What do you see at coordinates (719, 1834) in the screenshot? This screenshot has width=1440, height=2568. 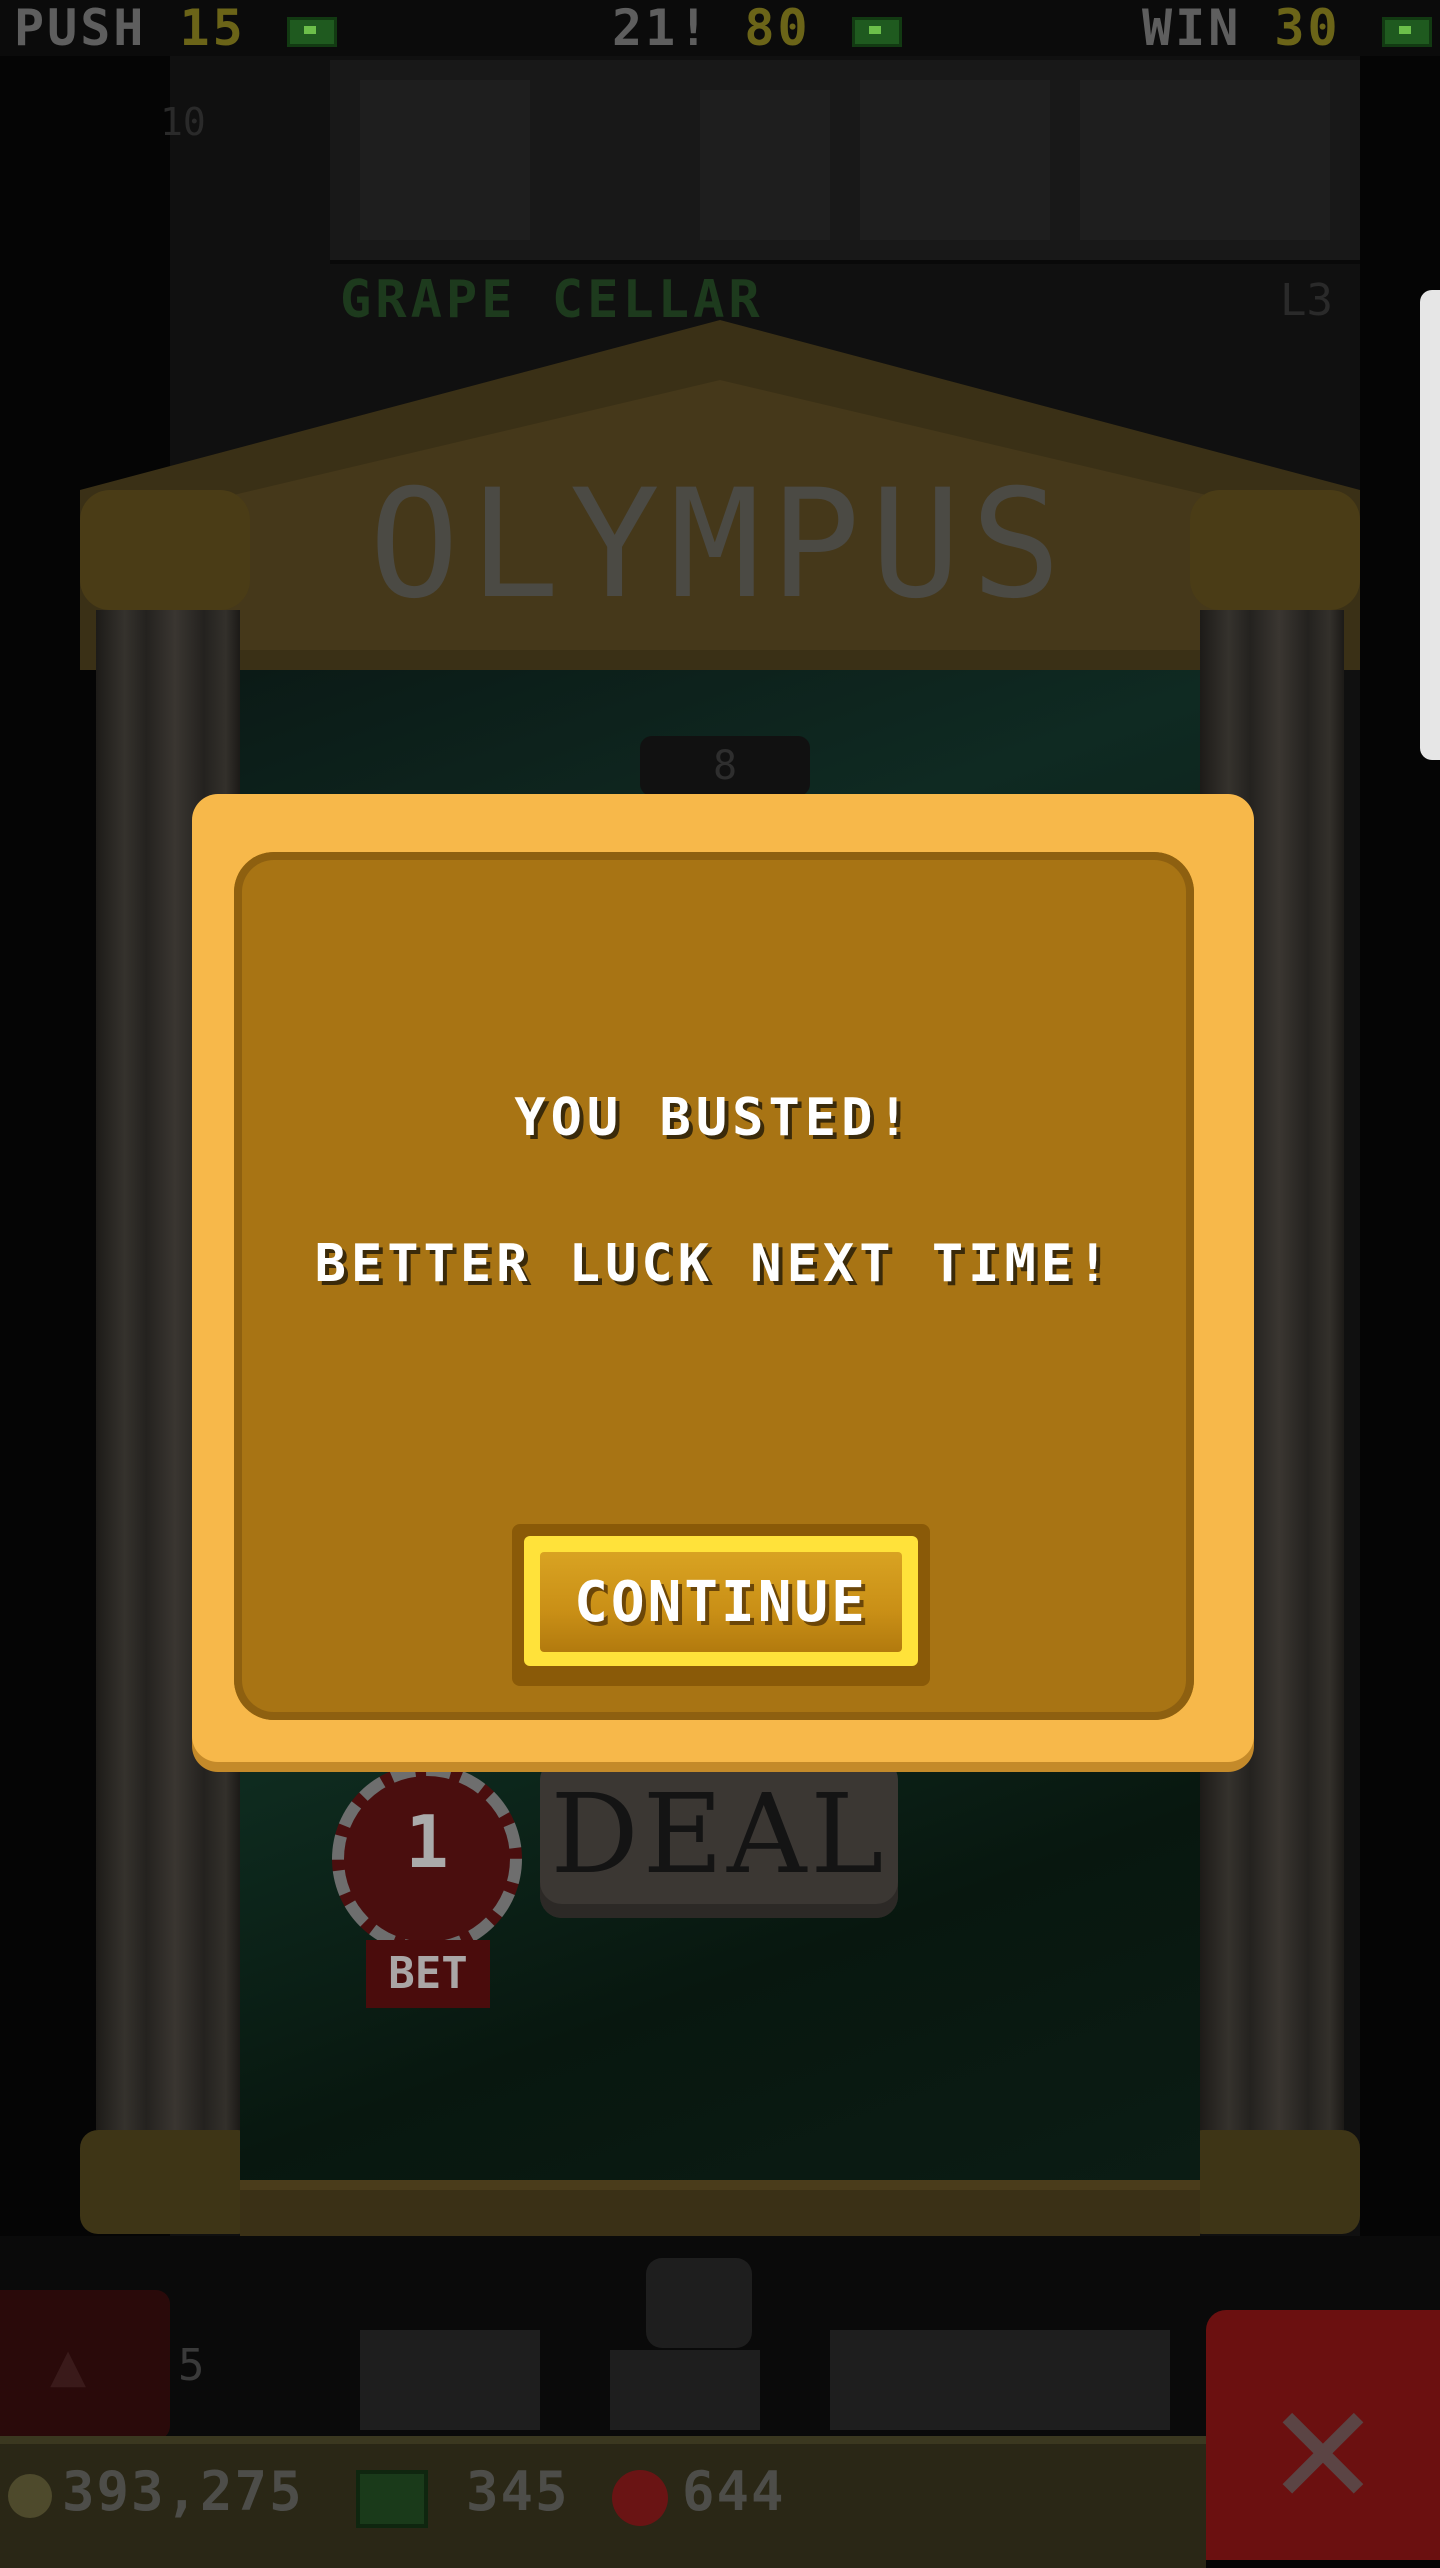 I see `deal-label: DEAL` at bounding box center [719, 1834].